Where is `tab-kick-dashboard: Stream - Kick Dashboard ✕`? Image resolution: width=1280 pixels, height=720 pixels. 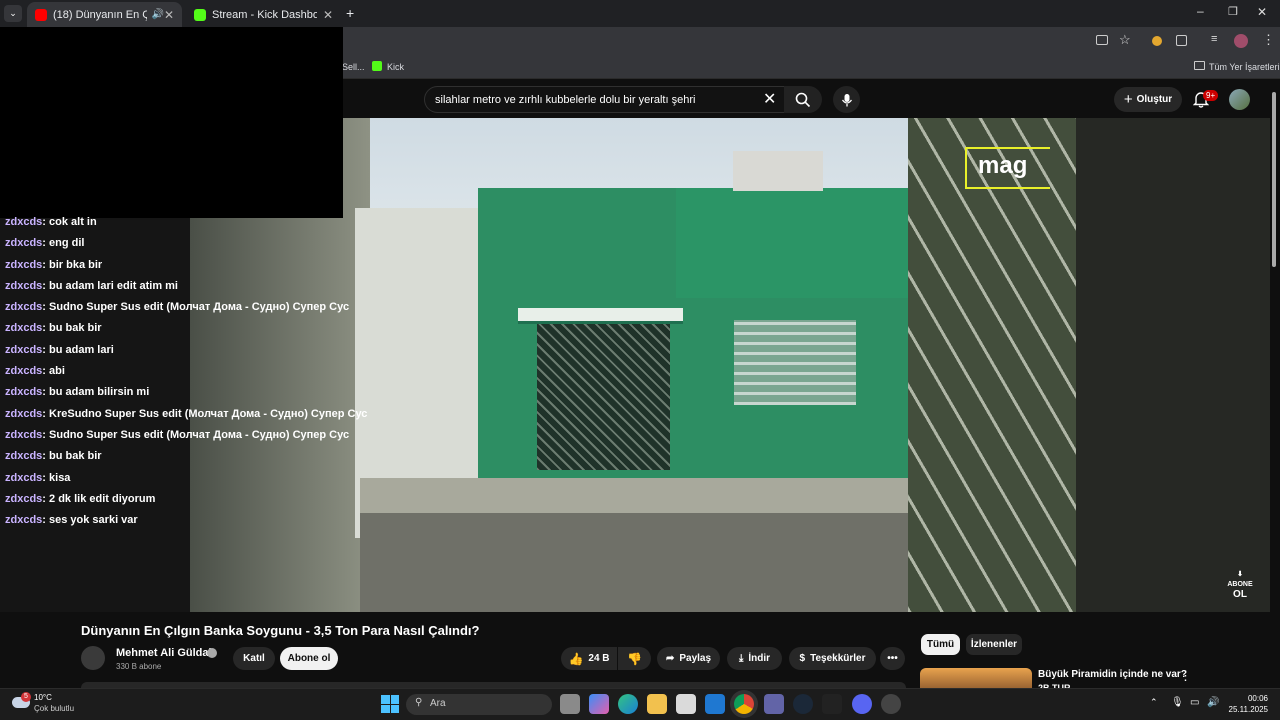 tab-kick-dashboard: Stream - Kick Dashboard ✕ is located at coordinates (263, 14).